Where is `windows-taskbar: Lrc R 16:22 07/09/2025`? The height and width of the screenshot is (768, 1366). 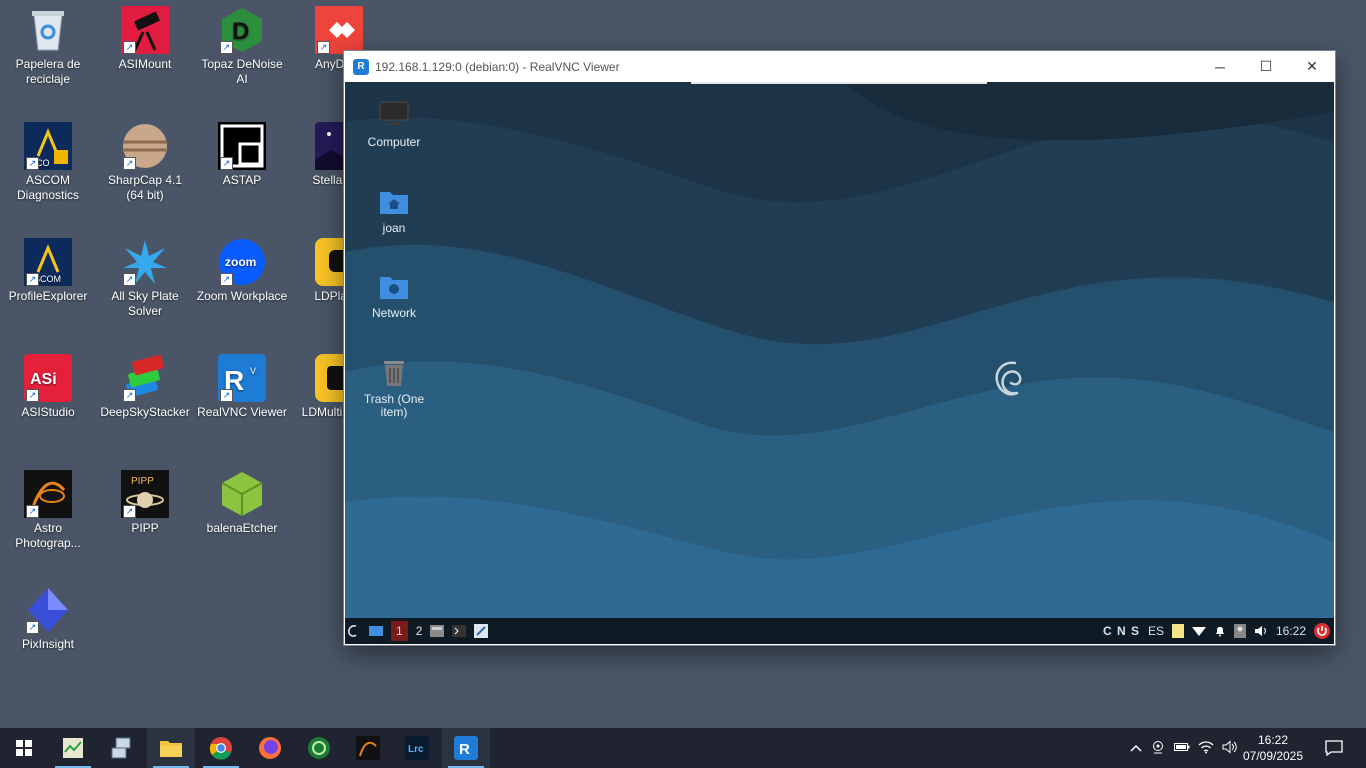 windows-taskbar: Lrc R 16:22 07/09/2025 is located at coordinates (683, 748).